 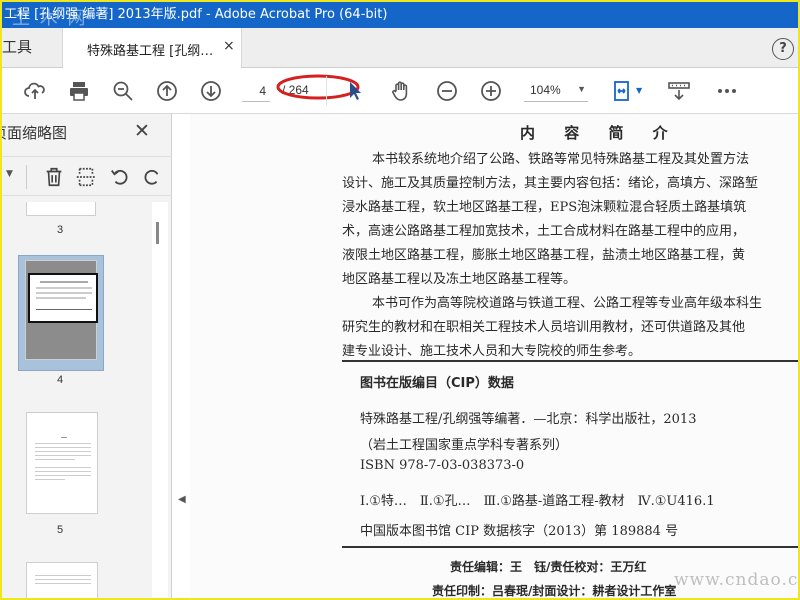 What do you see at coordinates (600, 133) in the screenshot?
I see `intro-heading: 内 容 简 介` at bounding box center [600, 133].